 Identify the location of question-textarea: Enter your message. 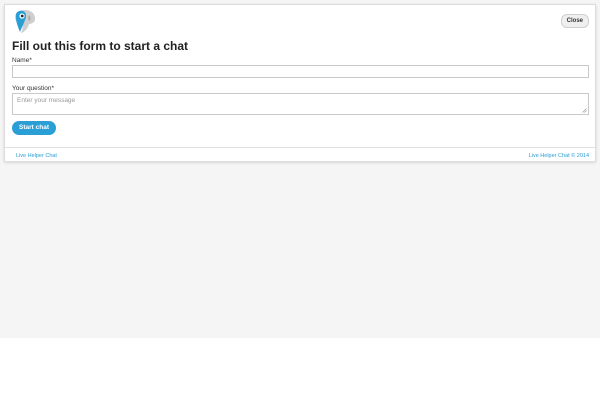
(300, 104).